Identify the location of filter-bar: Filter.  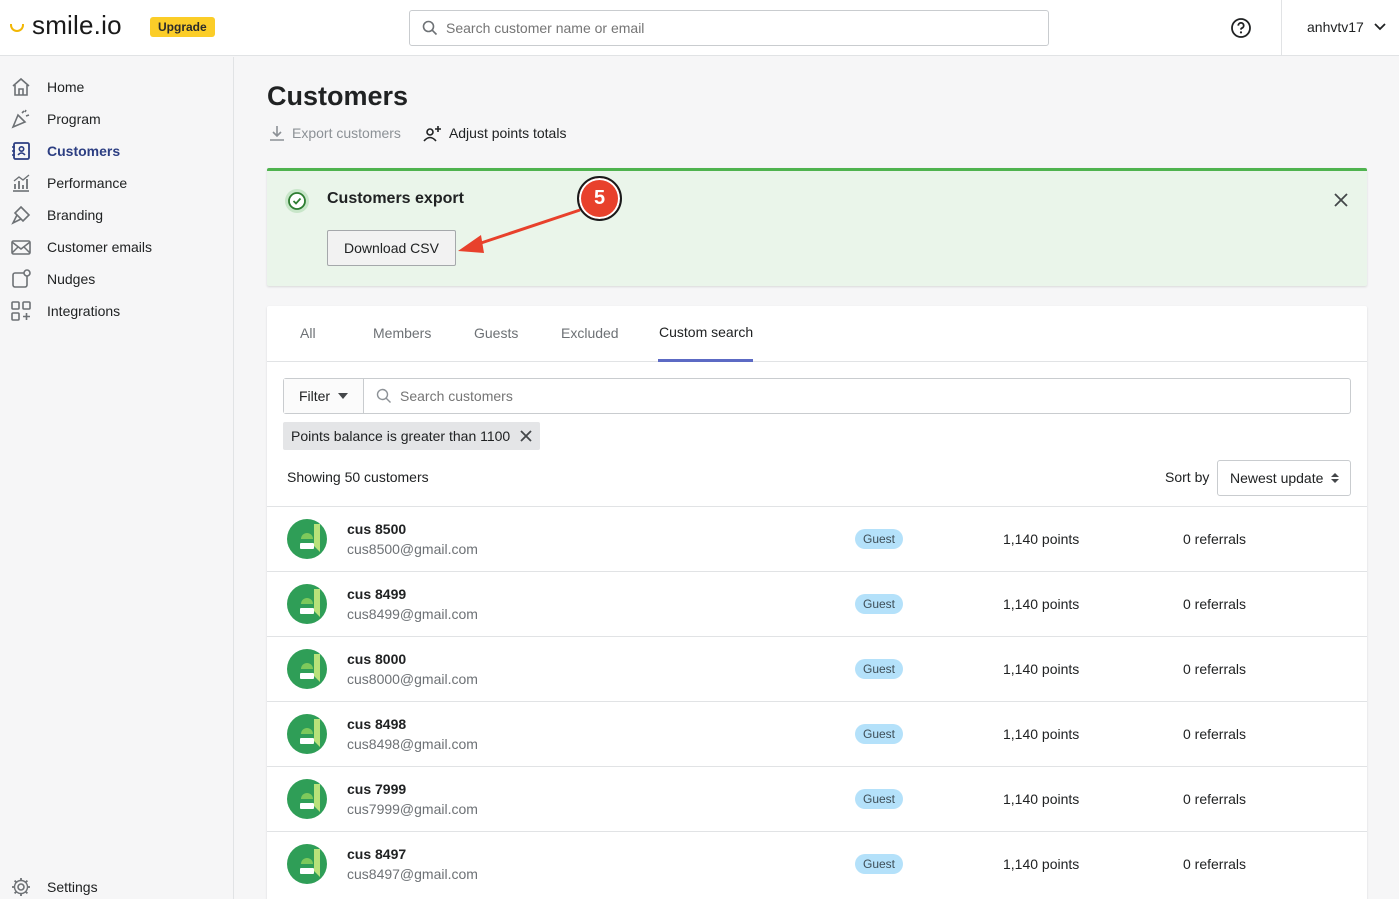
(817, 396).